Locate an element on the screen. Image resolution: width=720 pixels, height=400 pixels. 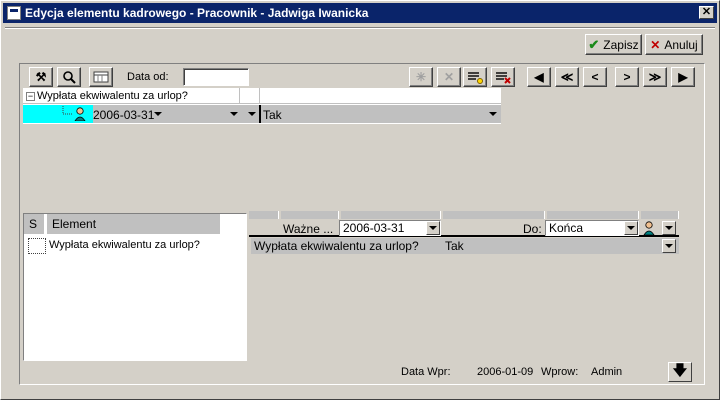
nav-prev-button: < is located at coordinates (595, 77).